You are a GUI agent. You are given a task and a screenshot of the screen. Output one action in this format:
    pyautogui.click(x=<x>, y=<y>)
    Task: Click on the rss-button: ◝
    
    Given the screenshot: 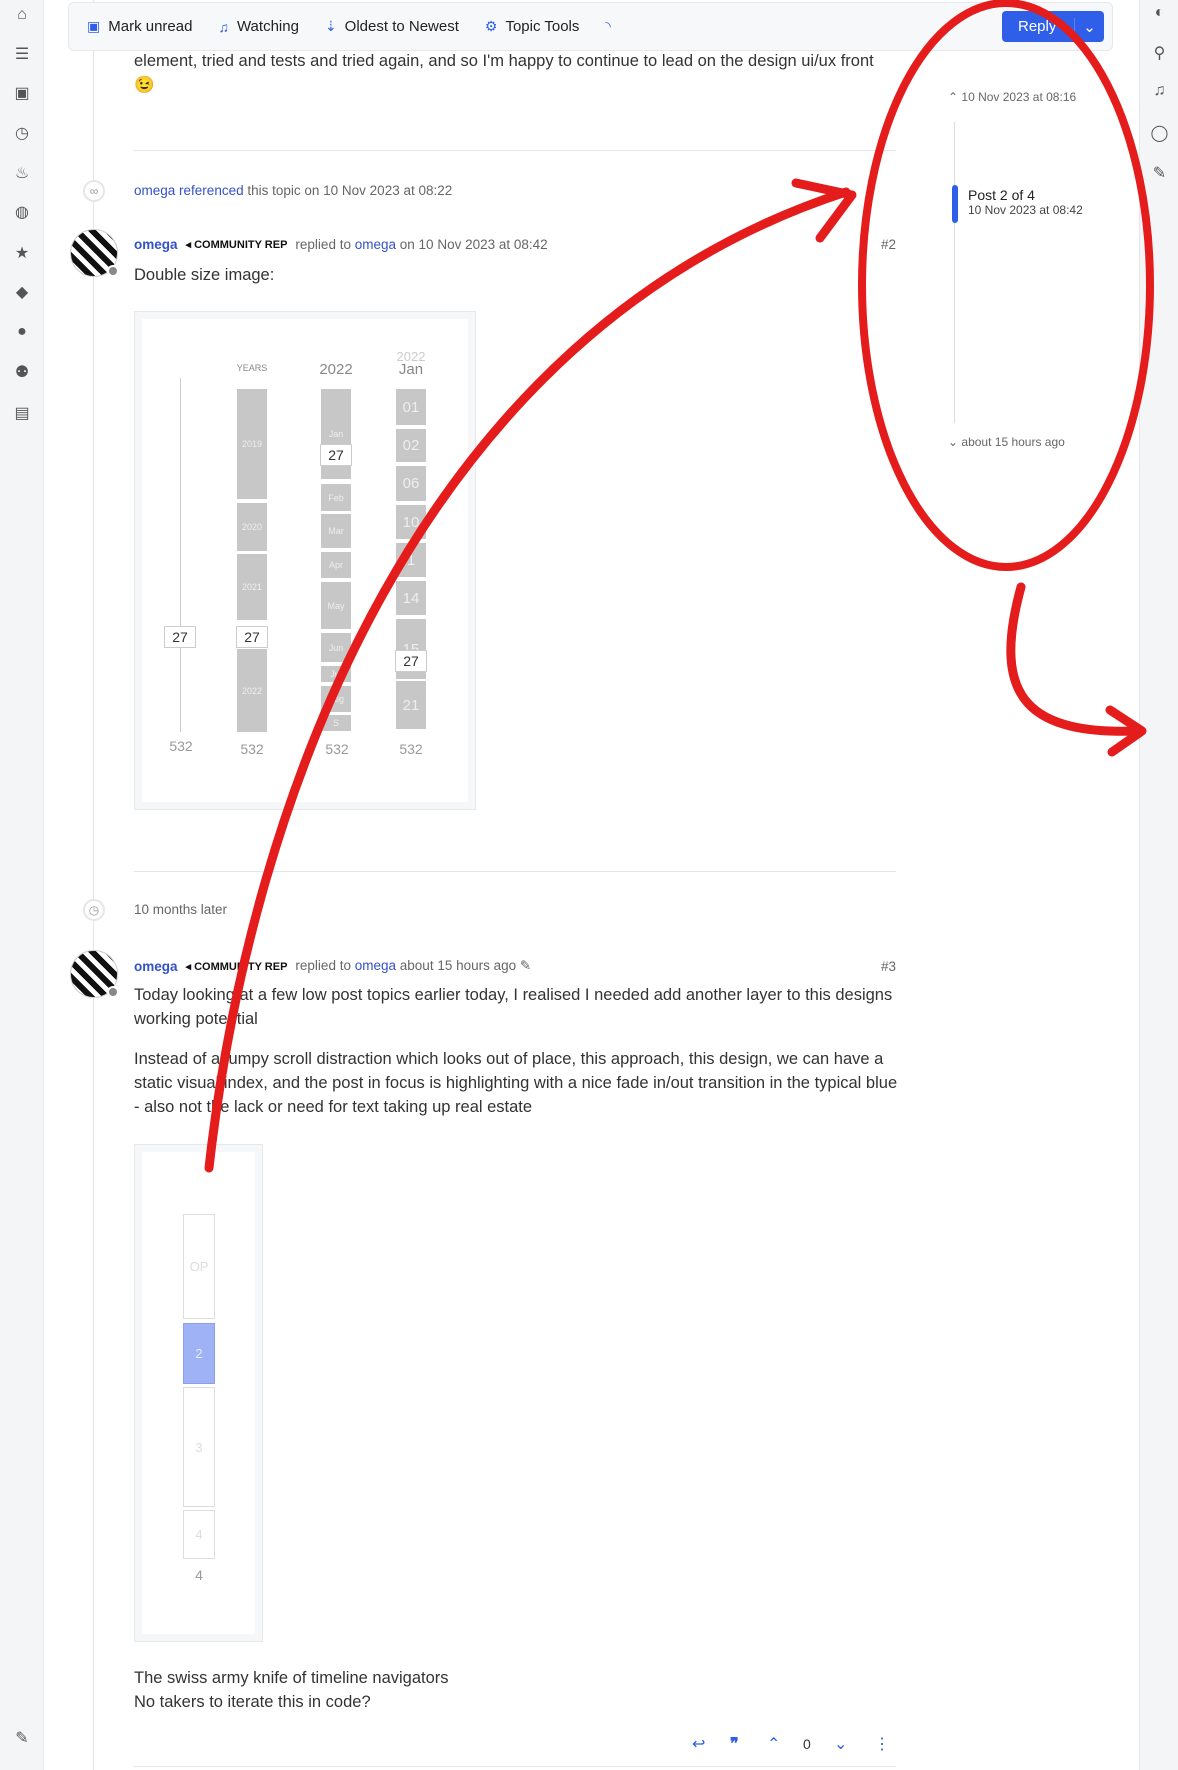 What is the action you would take?
    pyautogui.click(x=607, y=26)
    